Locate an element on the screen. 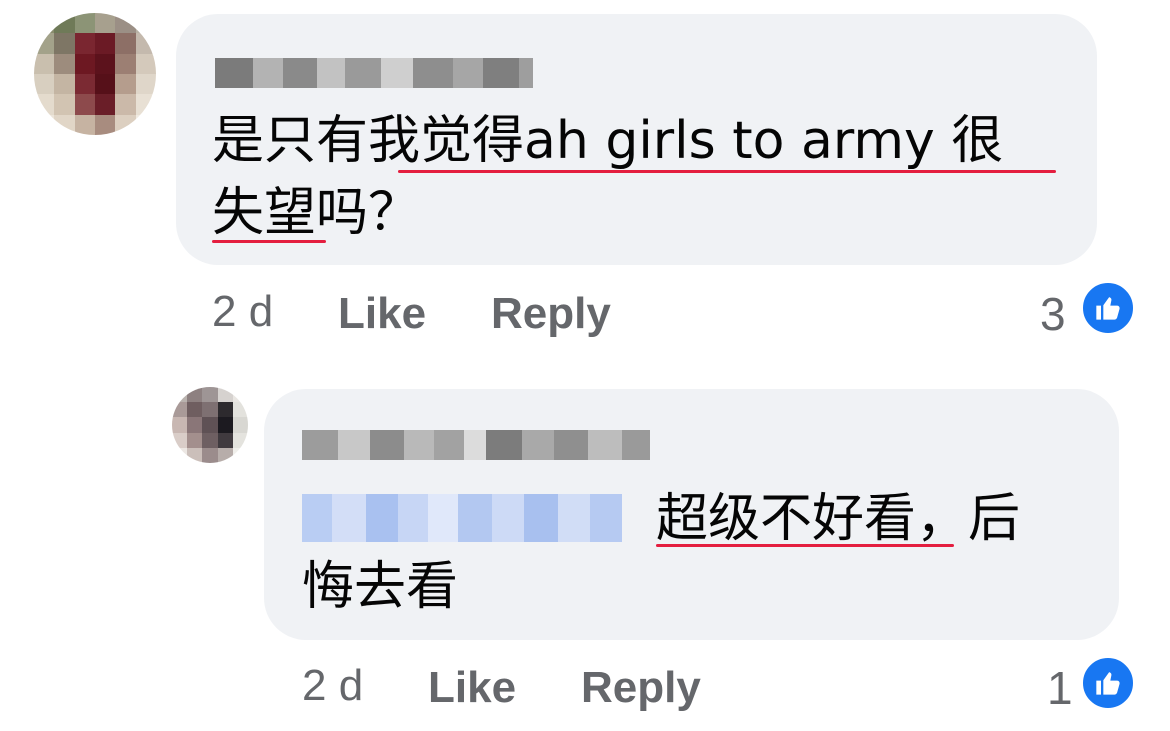 This screenshot has width=1170, height=731. comment-text-line: 悔去看 is located at coordinates (380, 587).